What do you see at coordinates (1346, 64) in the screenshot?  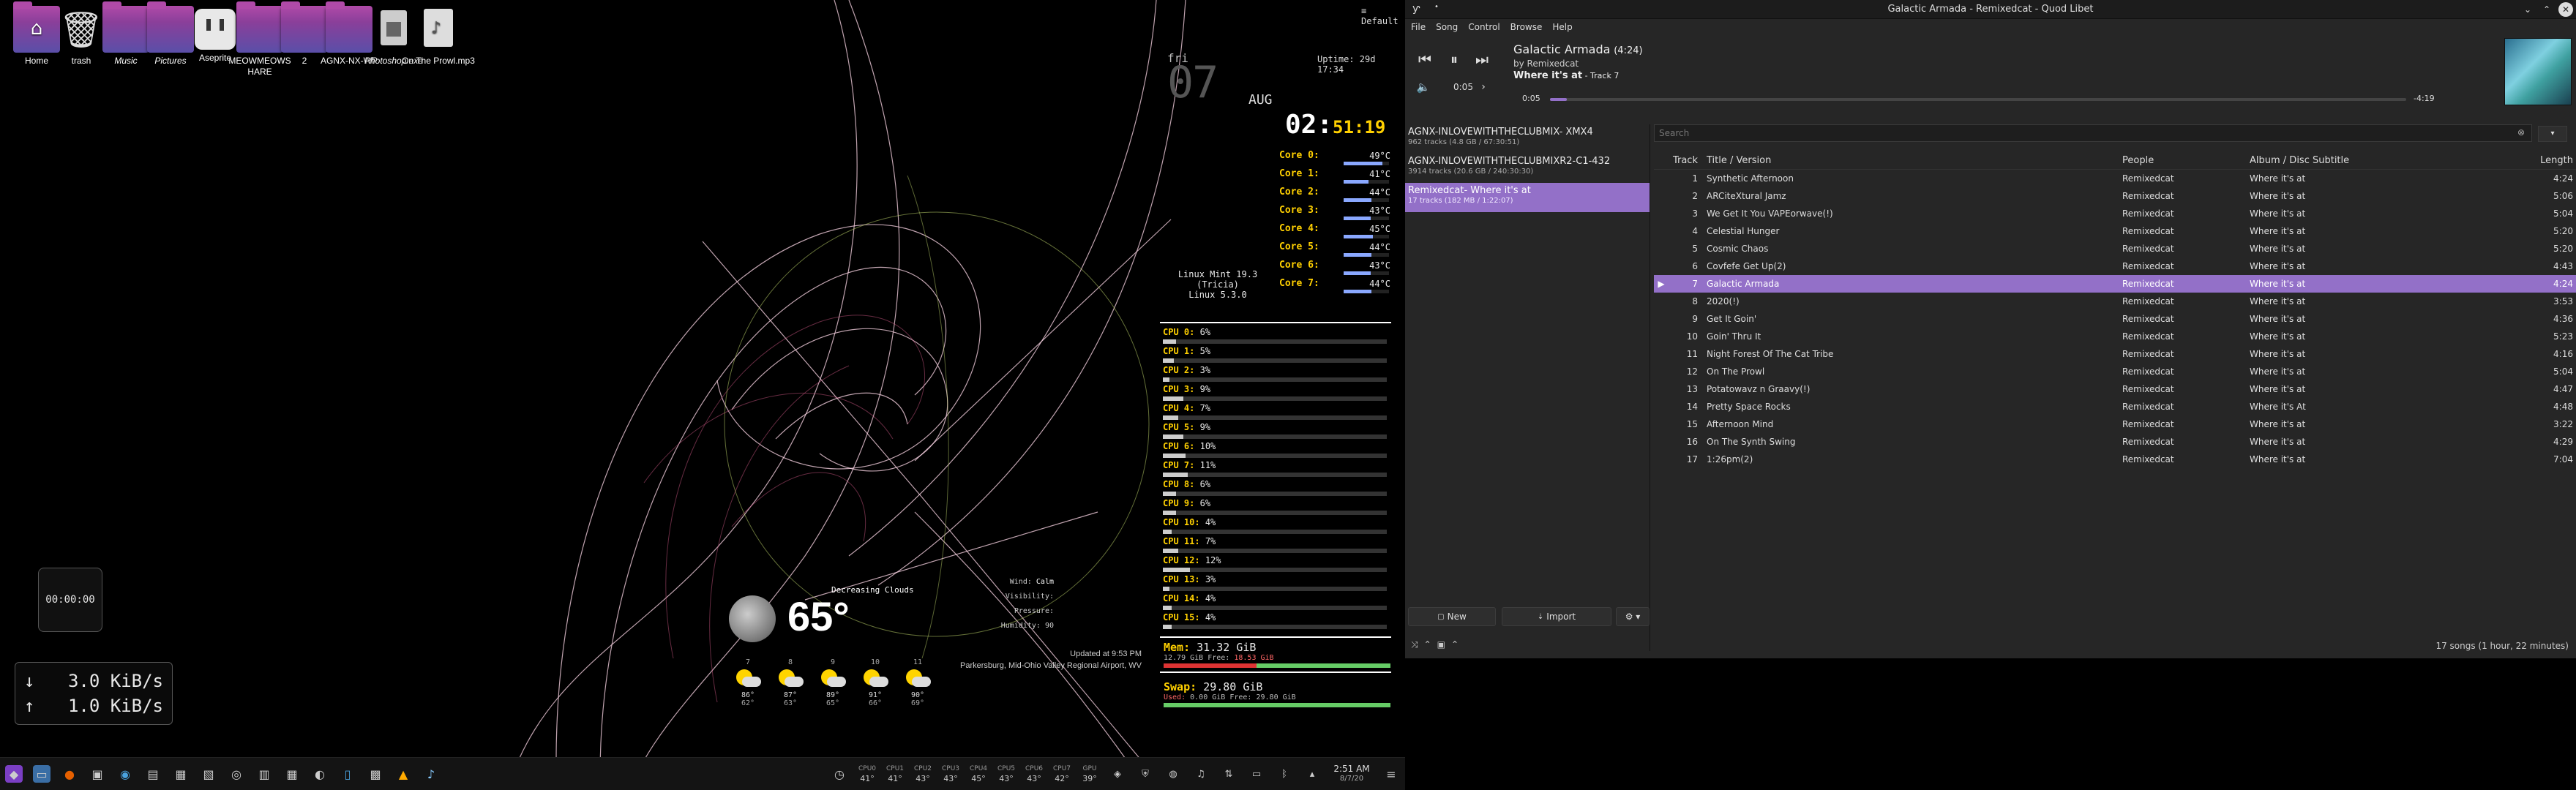 I see `uptime: Uptime: 29d 17:34` at bounding box center [1346, 64].